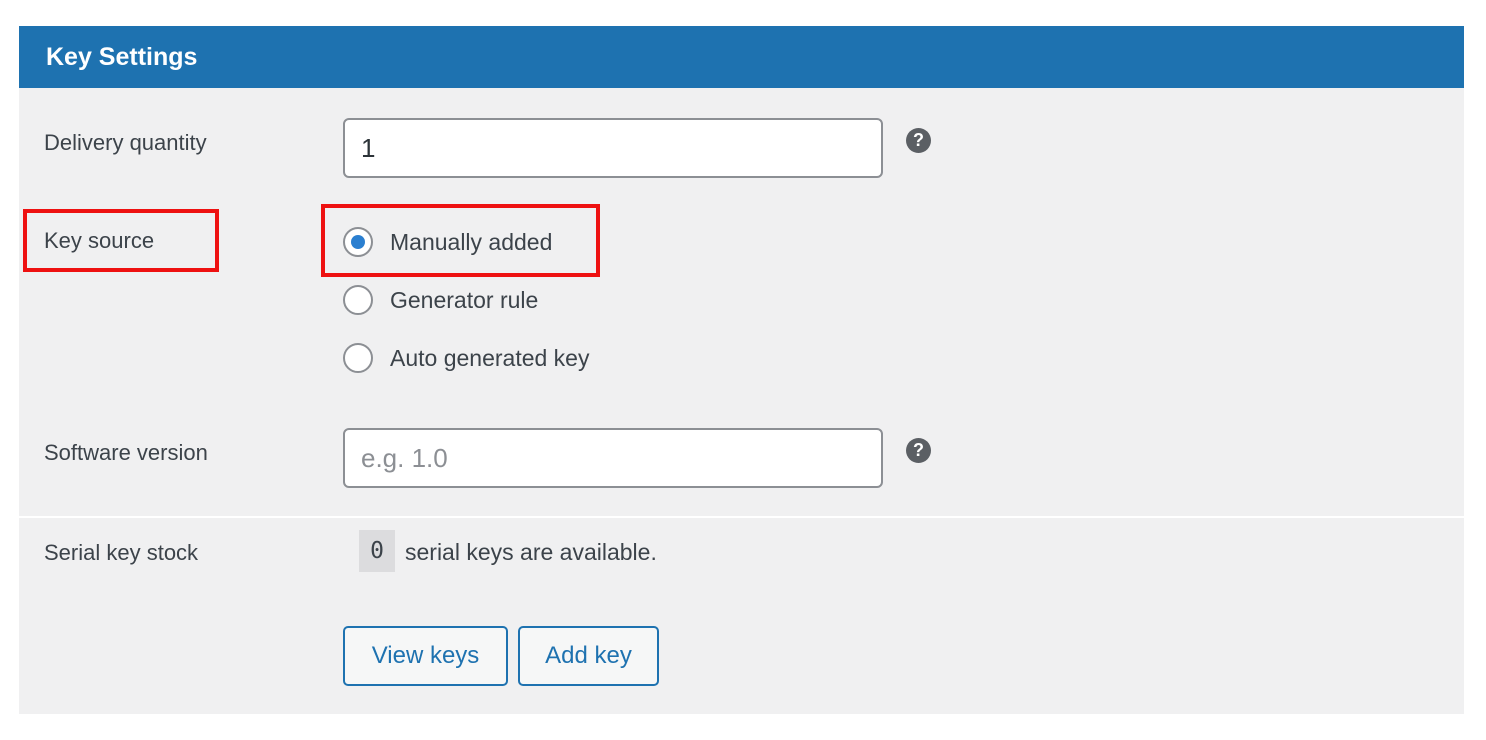 The image size is (1486, 740). Describe the element at coordinates (613, 148) in the screenshot. I see `delivery-quantity-input` at that location.